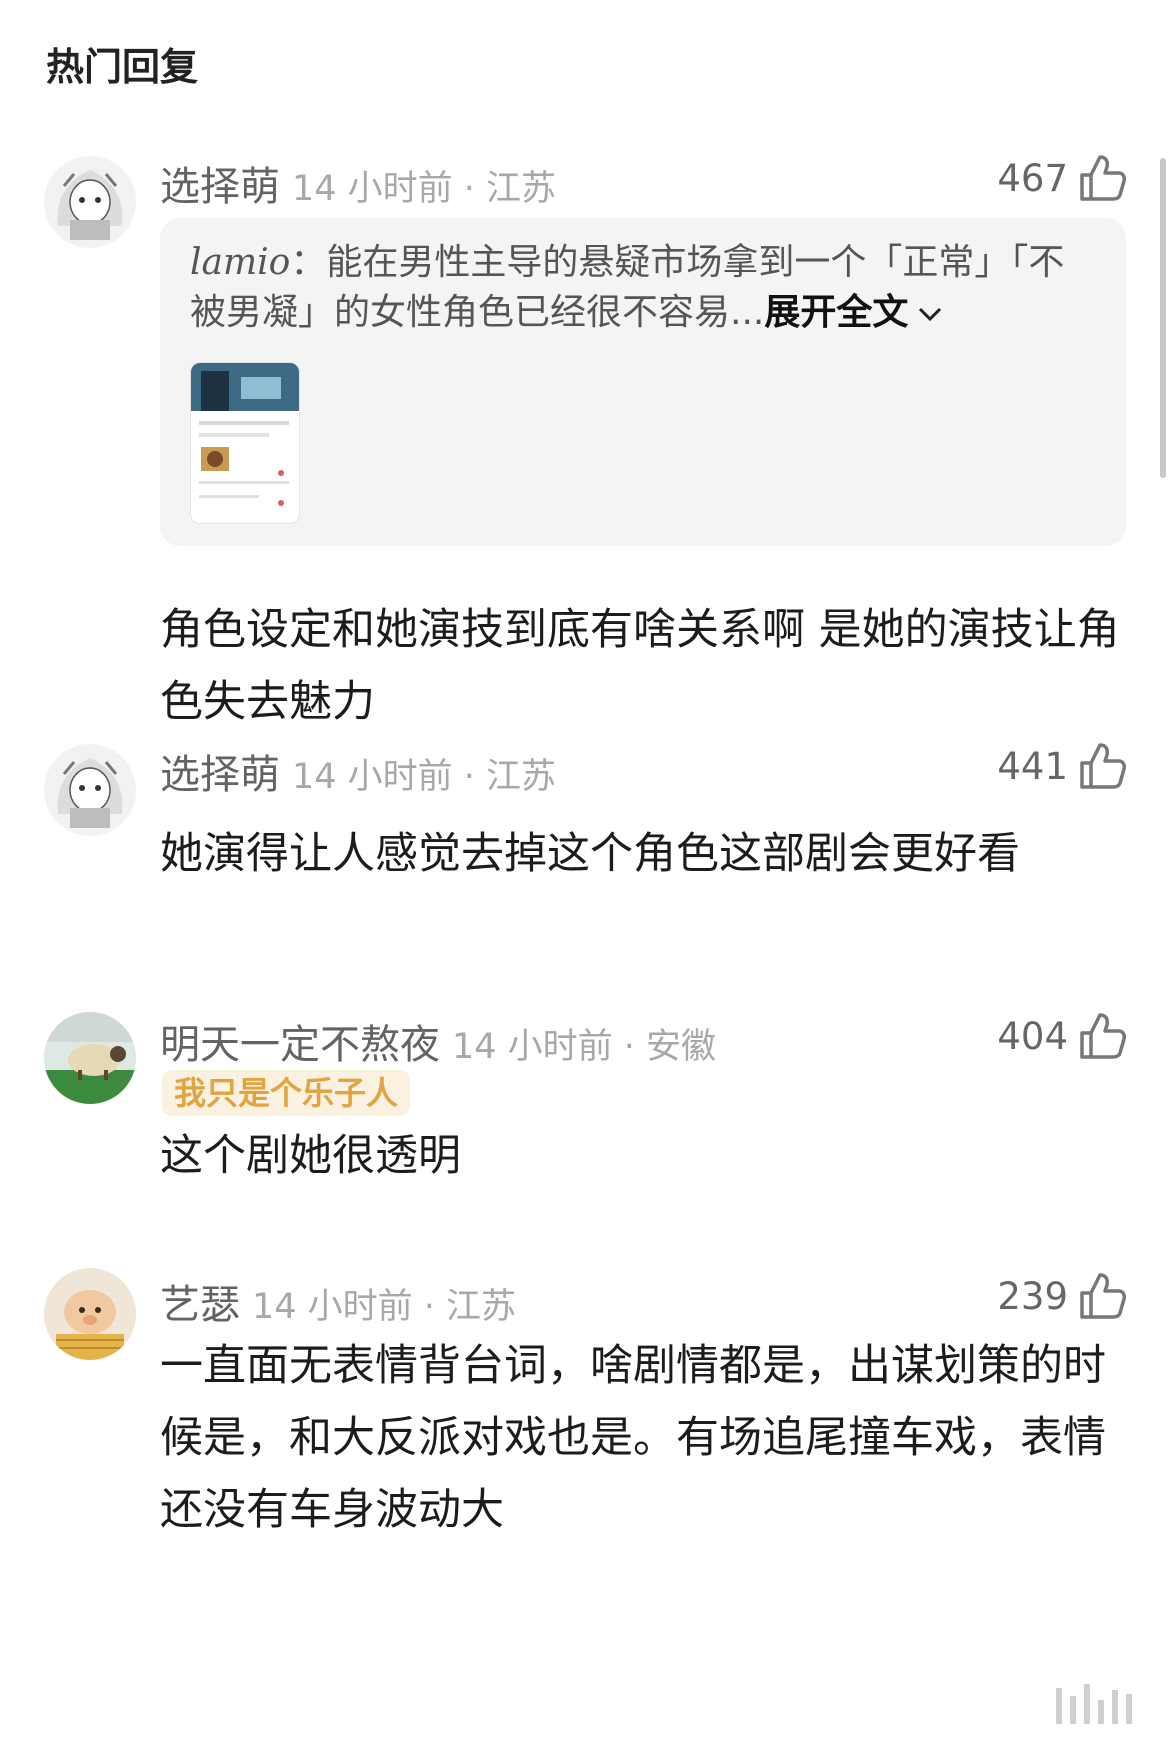 The image size is (1170, 1740). What do you see at coordinates (930, 314) in the screenshot?
I see `chevron-down-icon` at bounding box center [930, 314].